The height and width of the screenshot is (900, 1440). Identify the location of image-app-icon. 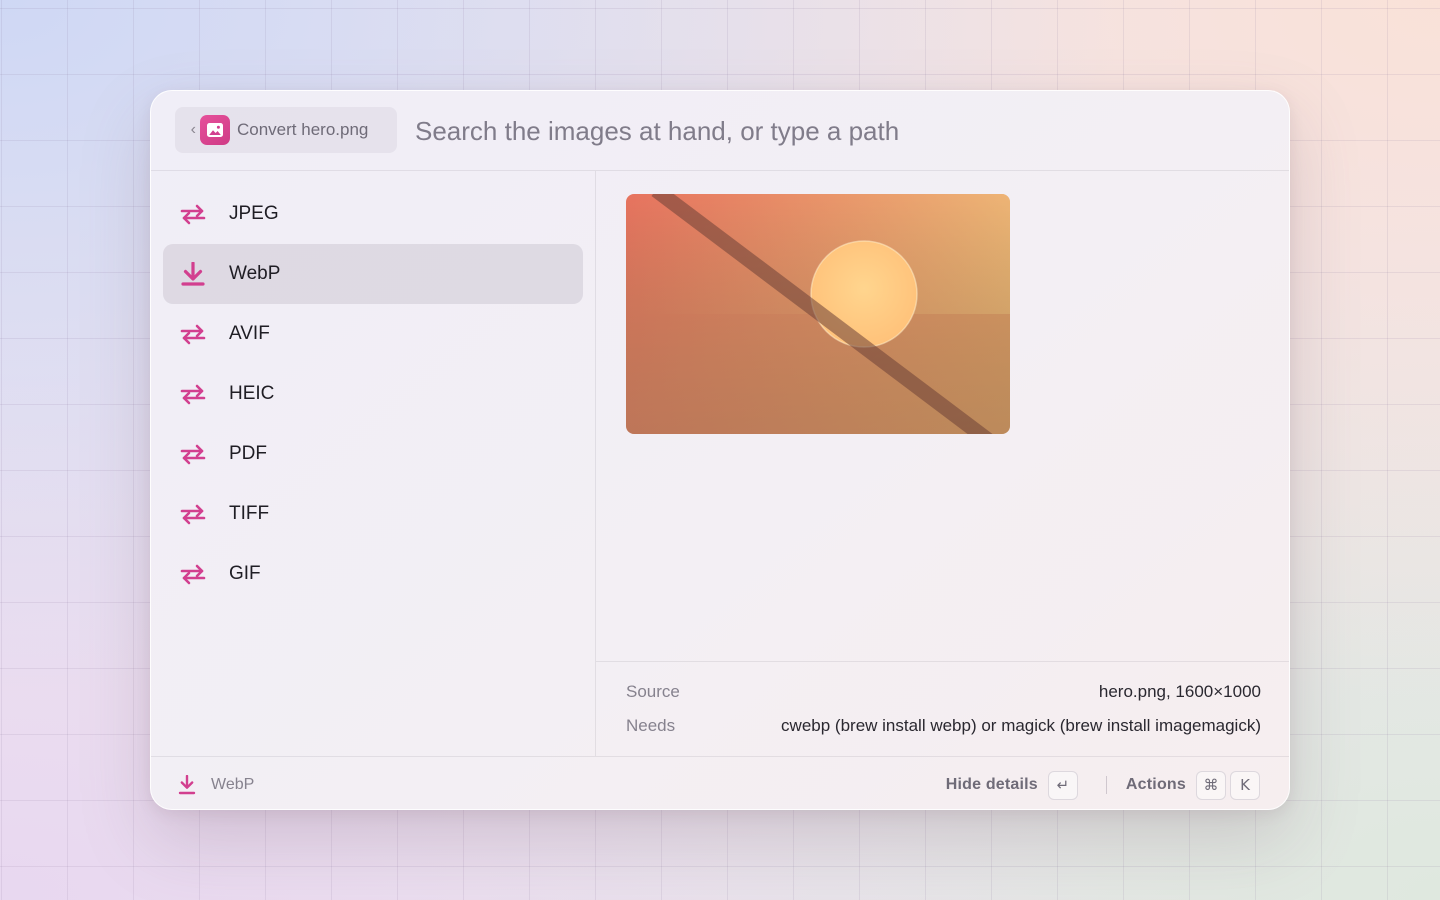
(215, 130).